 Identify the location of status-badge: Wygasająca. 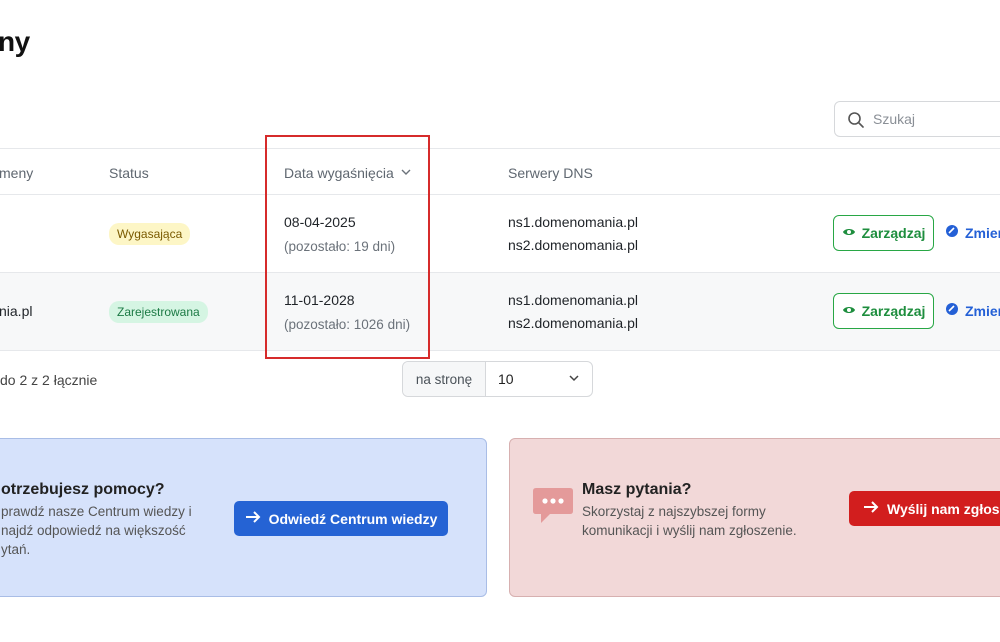
(150, 234).